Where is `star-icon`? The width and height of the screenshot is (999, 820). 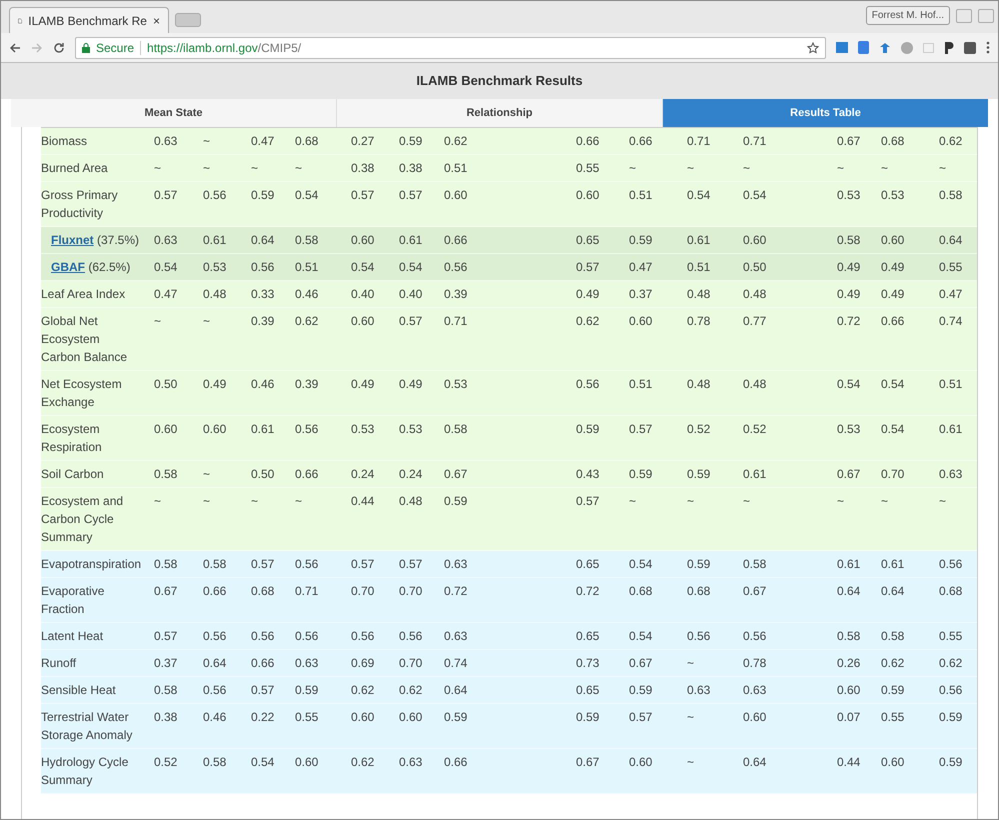
star-icon is located at coordinates (813, 48).